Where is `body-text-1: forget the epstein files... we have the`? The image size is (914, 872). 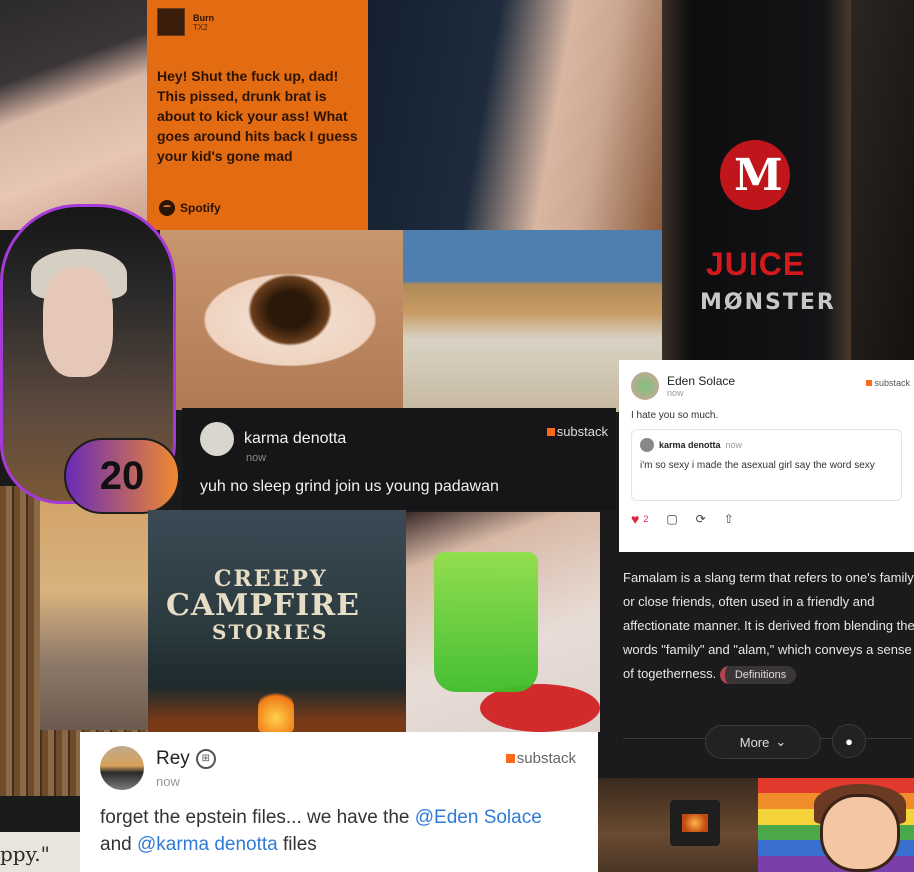 body-text-1: forget the epstein files... we have the is located at coordinates (257, 817).